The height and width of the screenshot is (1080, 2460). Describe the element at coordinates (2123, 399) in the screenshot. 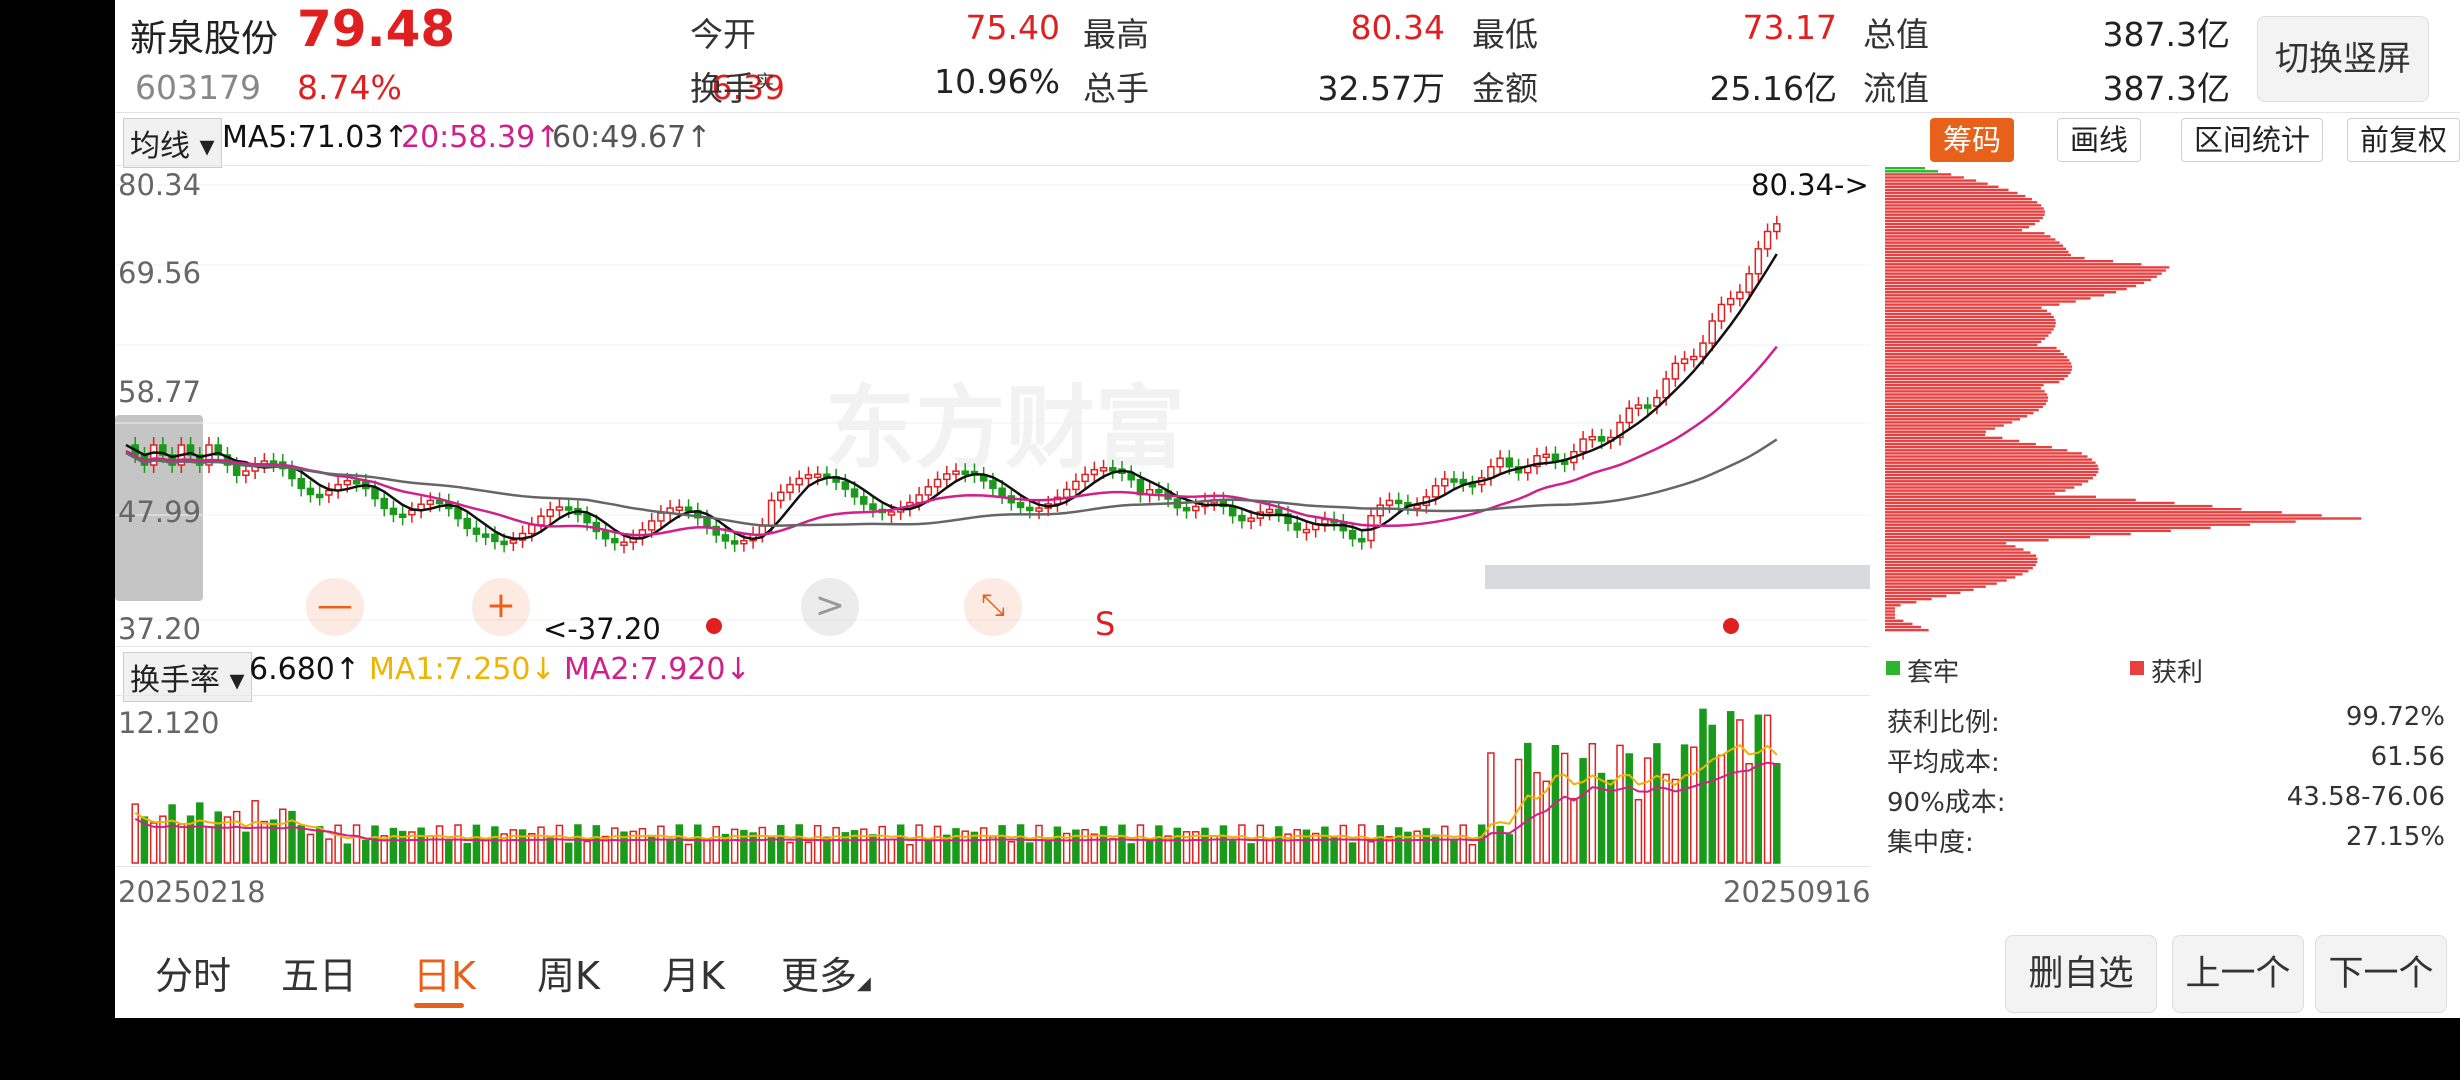

I see `chip-distribution` at that location.